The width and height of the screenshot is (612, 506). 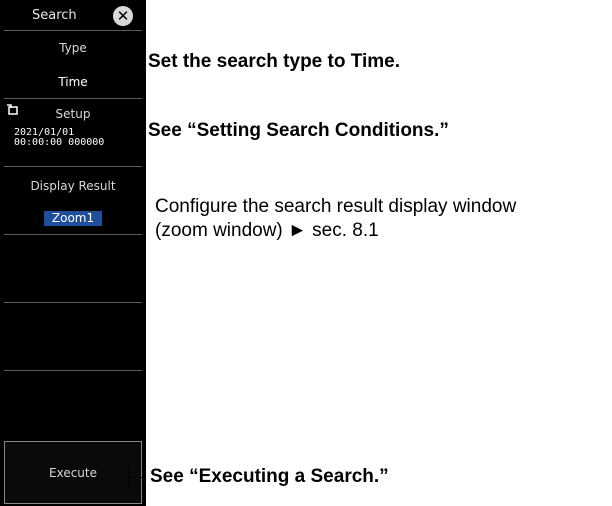 I want to click on display-result-softkey: Display Result Zoom1, so click(x=73, y=200).